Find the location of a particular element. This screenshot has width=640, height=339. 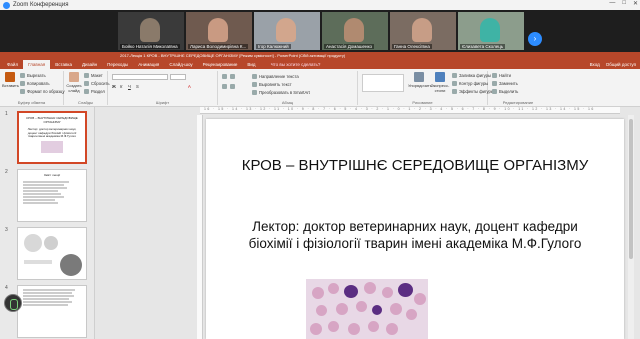

shadow-button: S is located at coordinates (137, 86).